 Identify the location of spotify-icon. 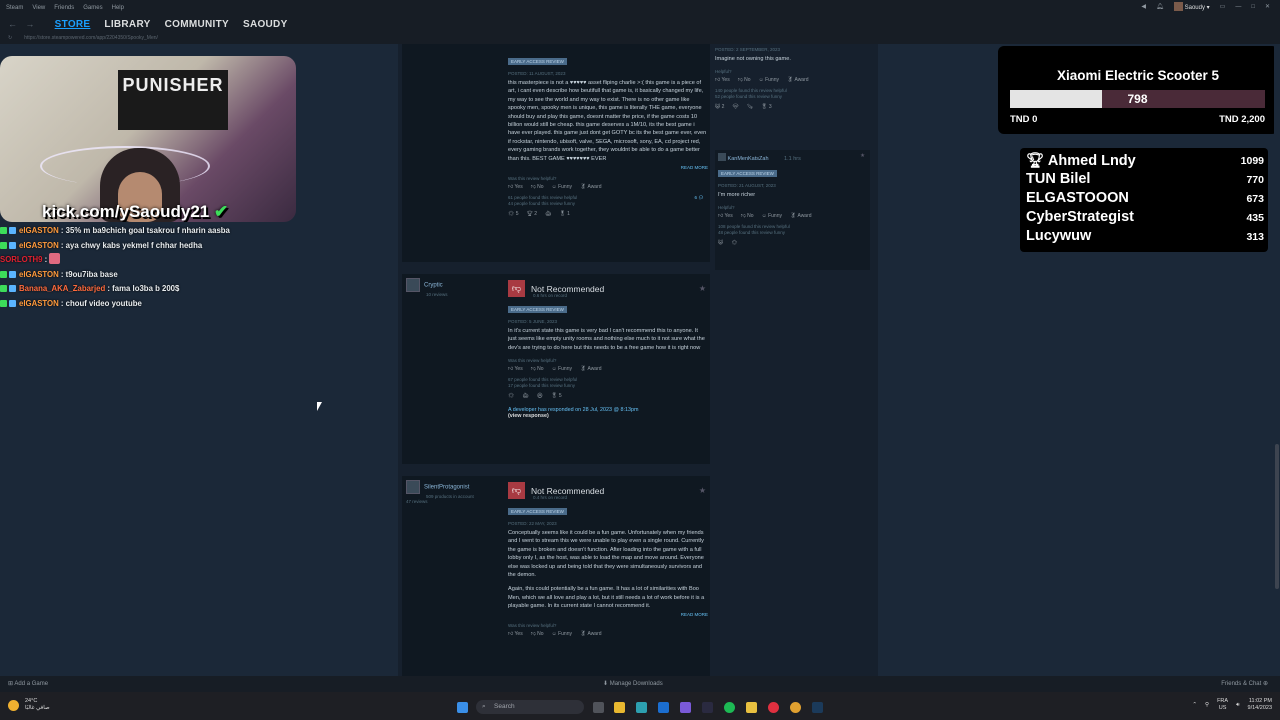
(729, 707).